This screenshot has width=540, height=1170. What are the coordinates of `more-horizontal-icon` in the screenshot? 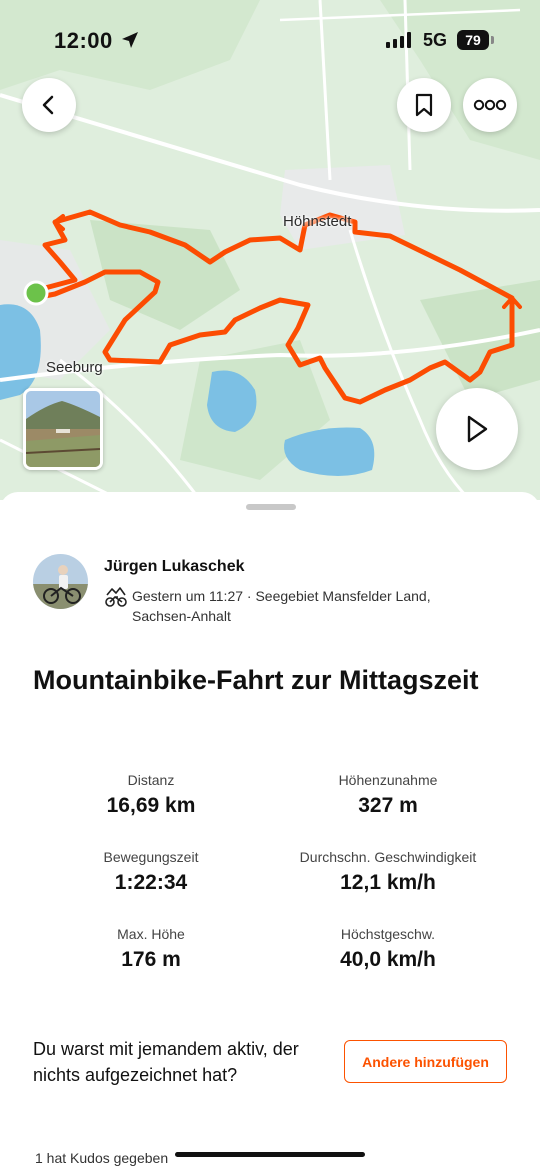 It's located at (490, 105).